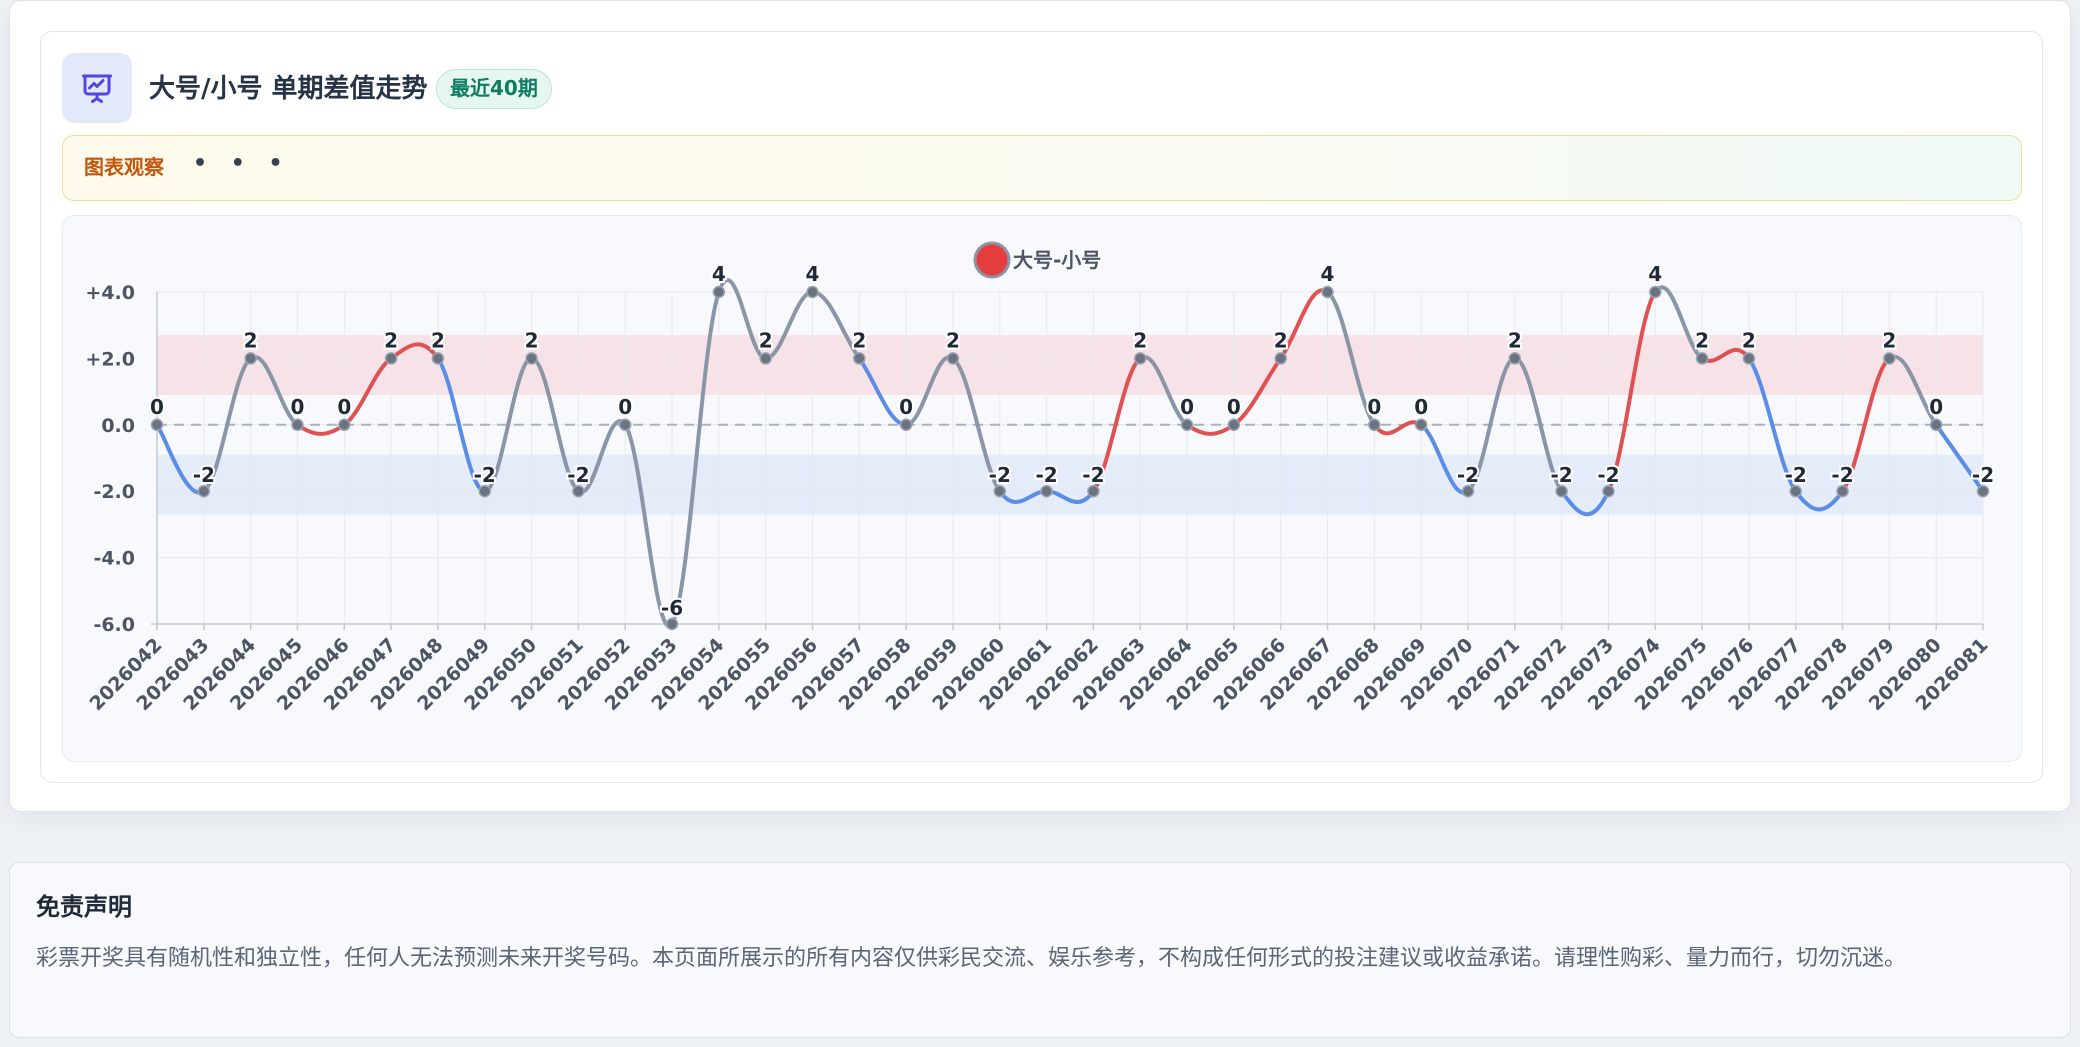 This screenshot has height=1047, width=2080. I want to click on data-label: -6, so click(672, 608).